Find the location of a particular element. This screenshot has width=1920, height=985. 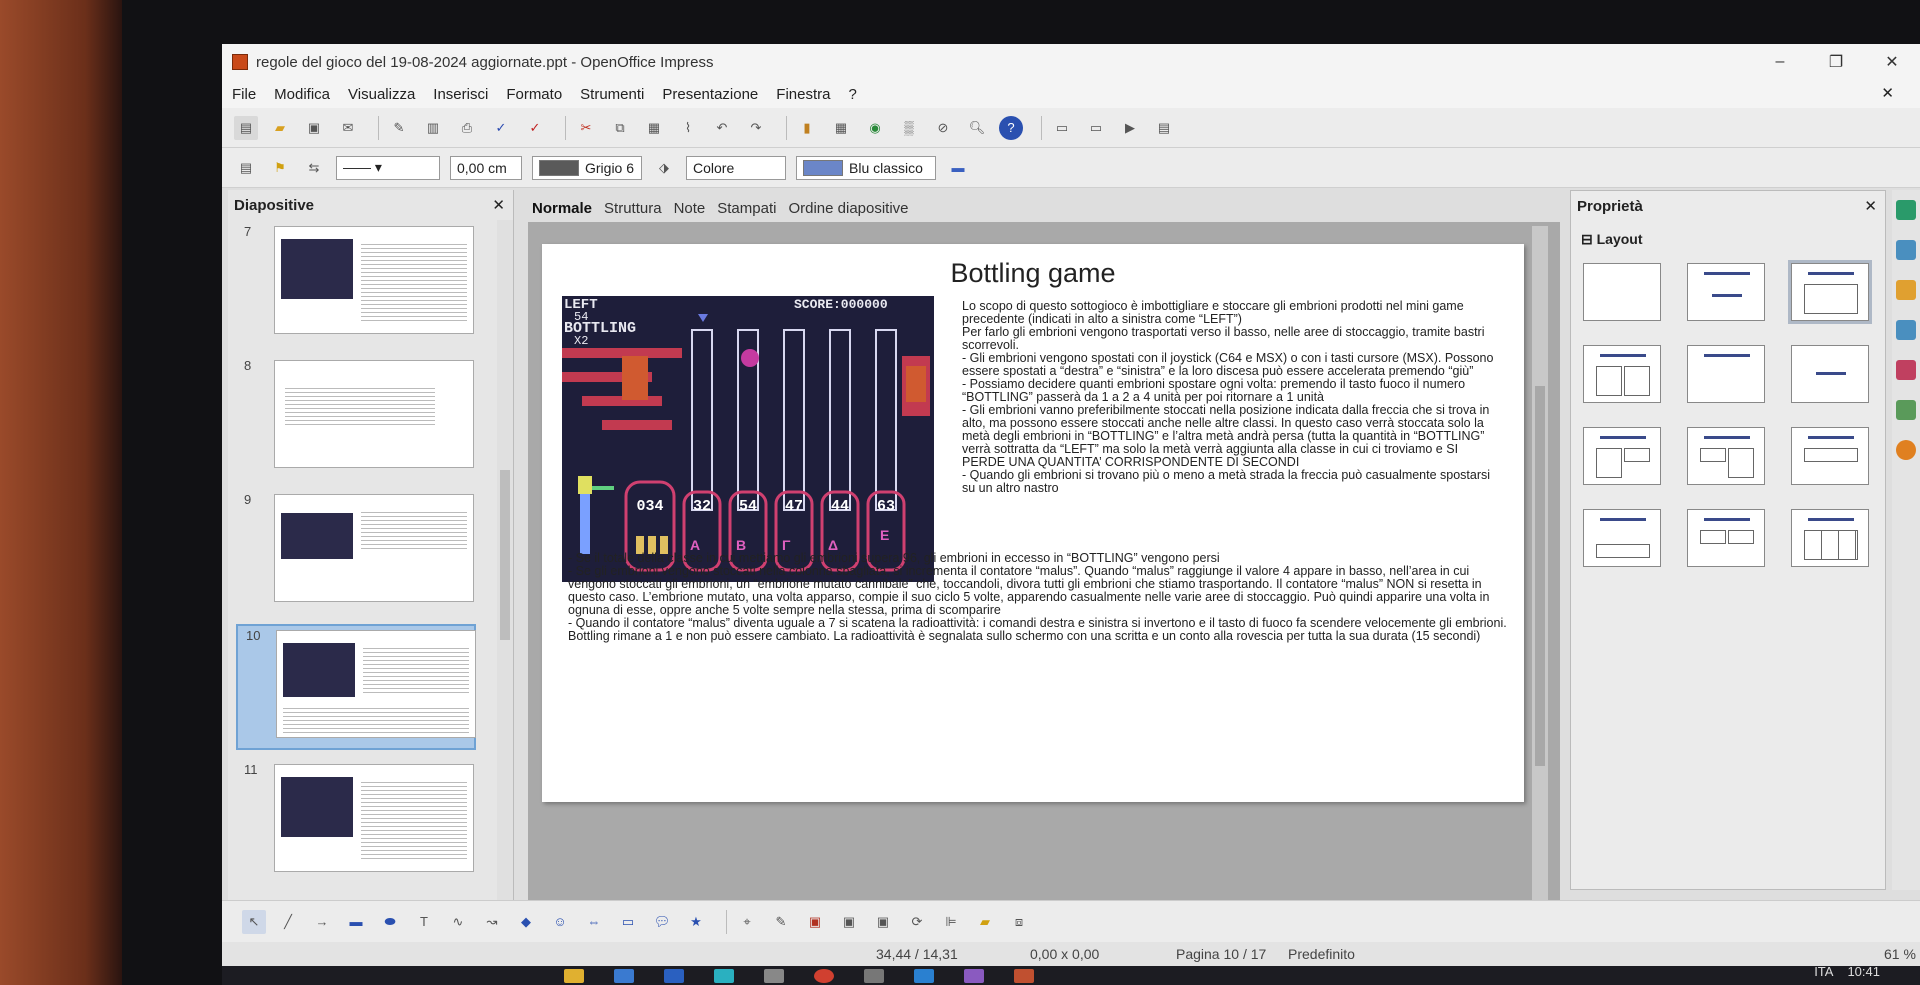

chrome-icon is located at coordinates (824, 976).